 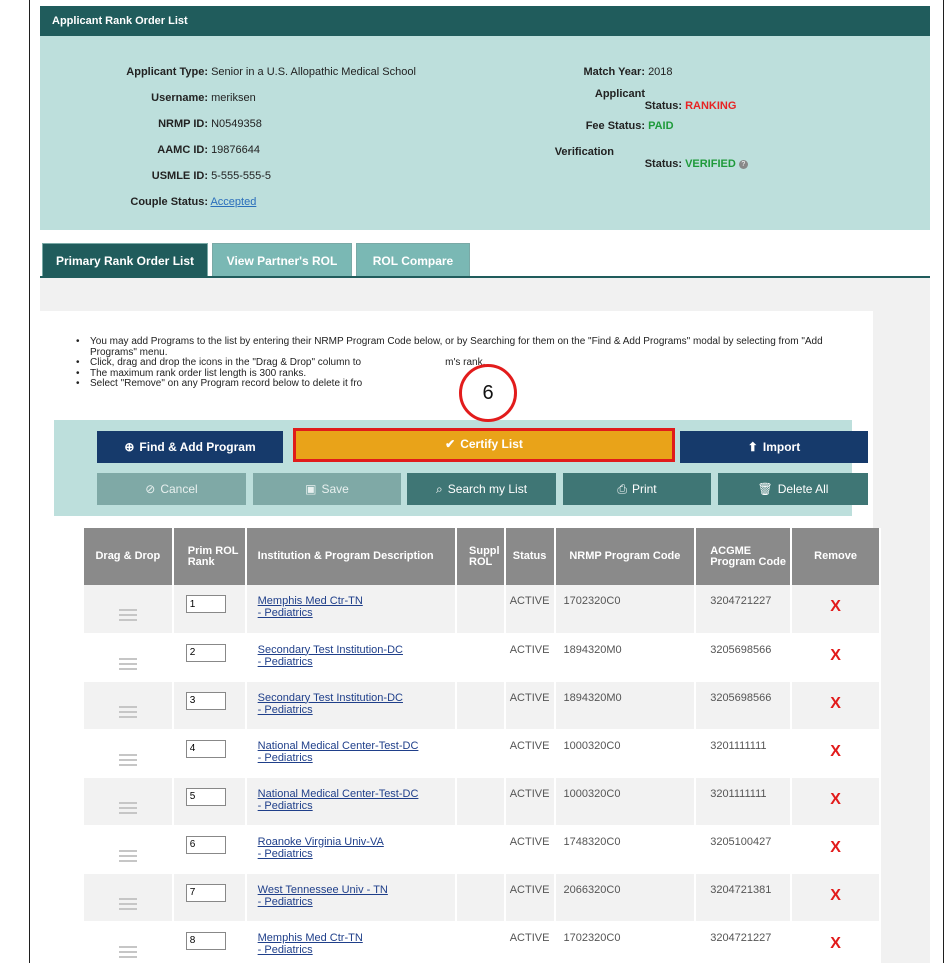 I want to click on certify-list-button: ✔ Certify List, so click(x=484, y=445).